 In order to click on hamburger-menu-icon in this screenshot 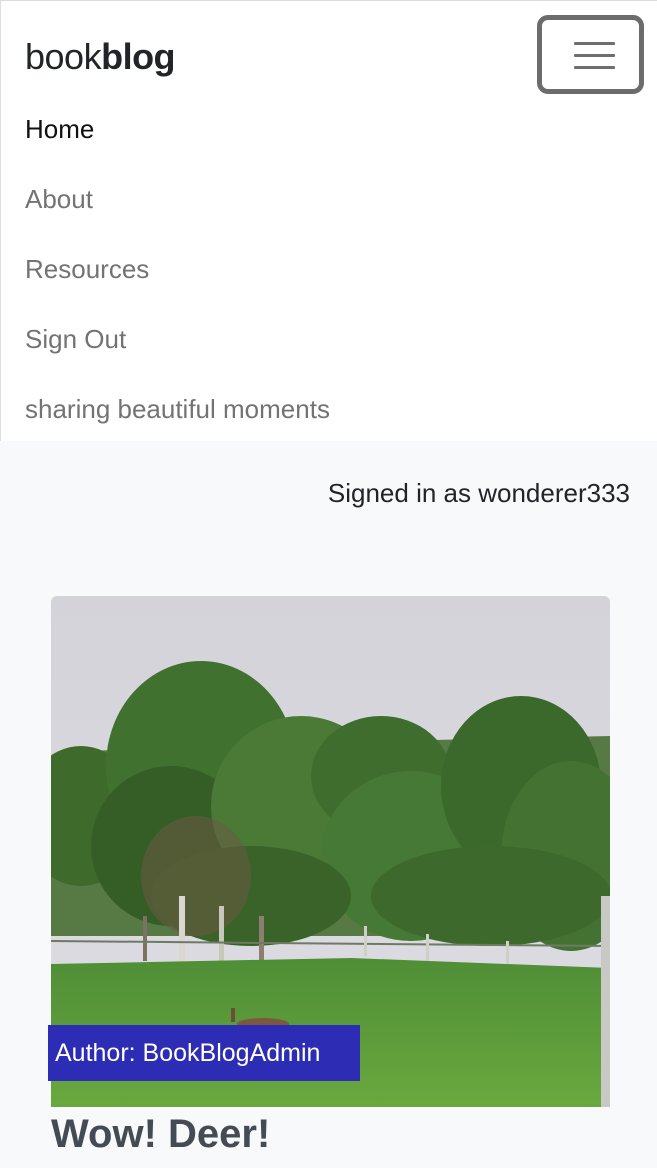, I will do `click(594, 55)`.